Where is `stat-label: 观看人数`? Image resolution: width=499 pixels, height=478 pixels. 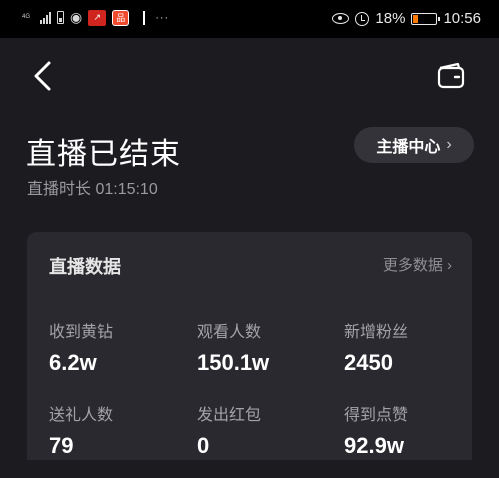
stat-label: 观看人数 is located at coordinates (229, 332).